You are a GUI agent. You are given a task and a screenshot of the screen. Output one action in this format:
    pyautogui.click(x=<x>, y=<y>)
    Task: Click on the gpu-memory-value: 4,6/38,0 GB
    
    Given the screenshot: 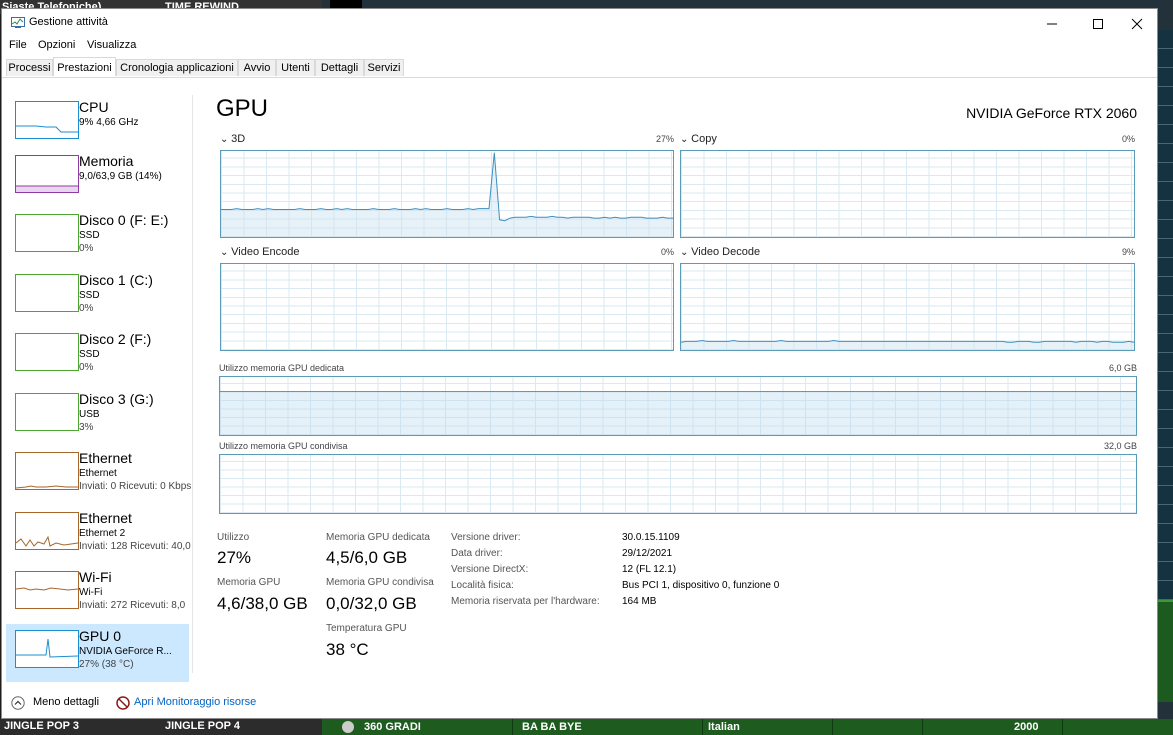 What is the action you would take?
    pyautogui.click(x=262, y=603)
    